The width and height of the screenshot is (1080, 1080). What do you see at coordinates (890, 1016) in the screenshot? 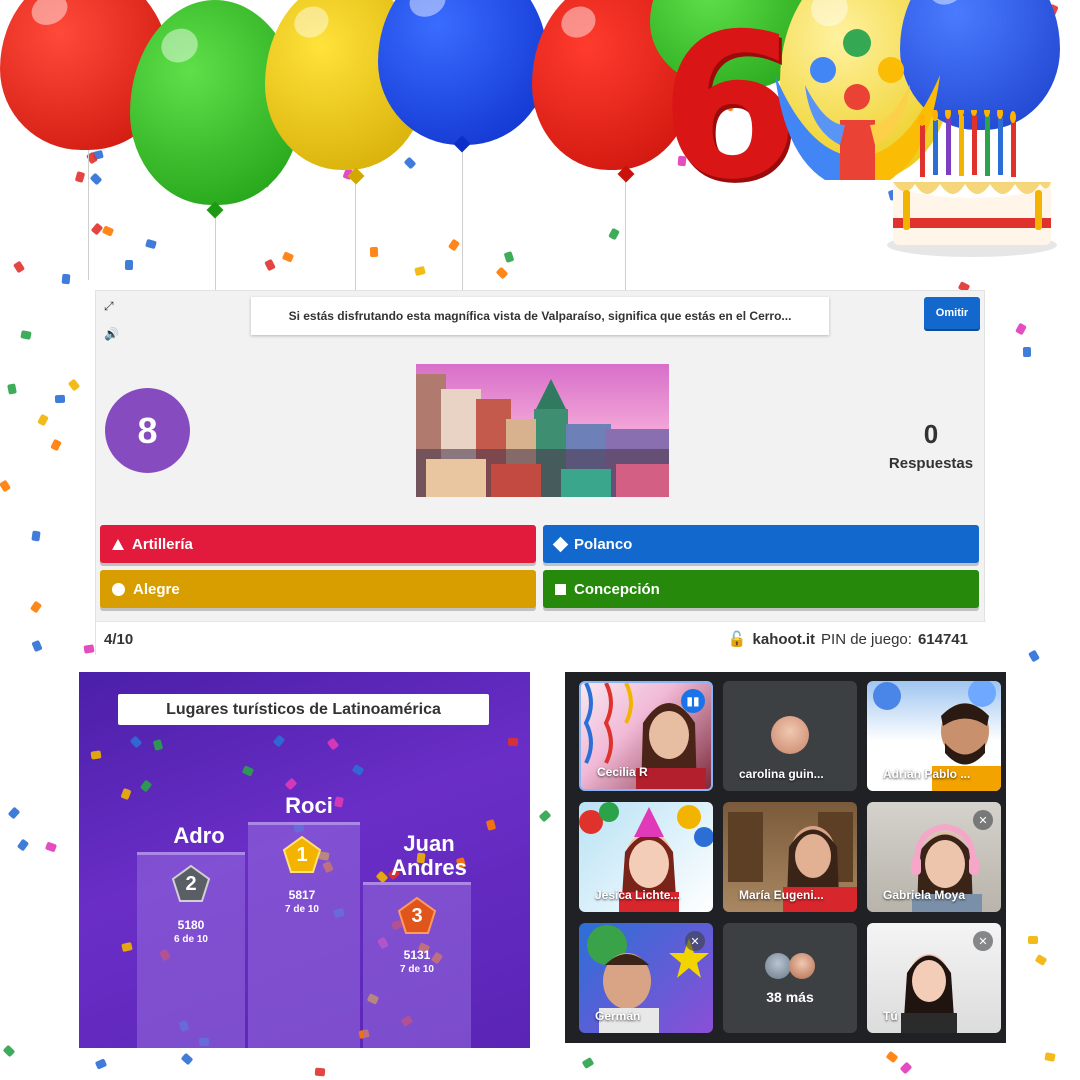
I see `participant-name: Tú` at bounding box center [890, 1016].